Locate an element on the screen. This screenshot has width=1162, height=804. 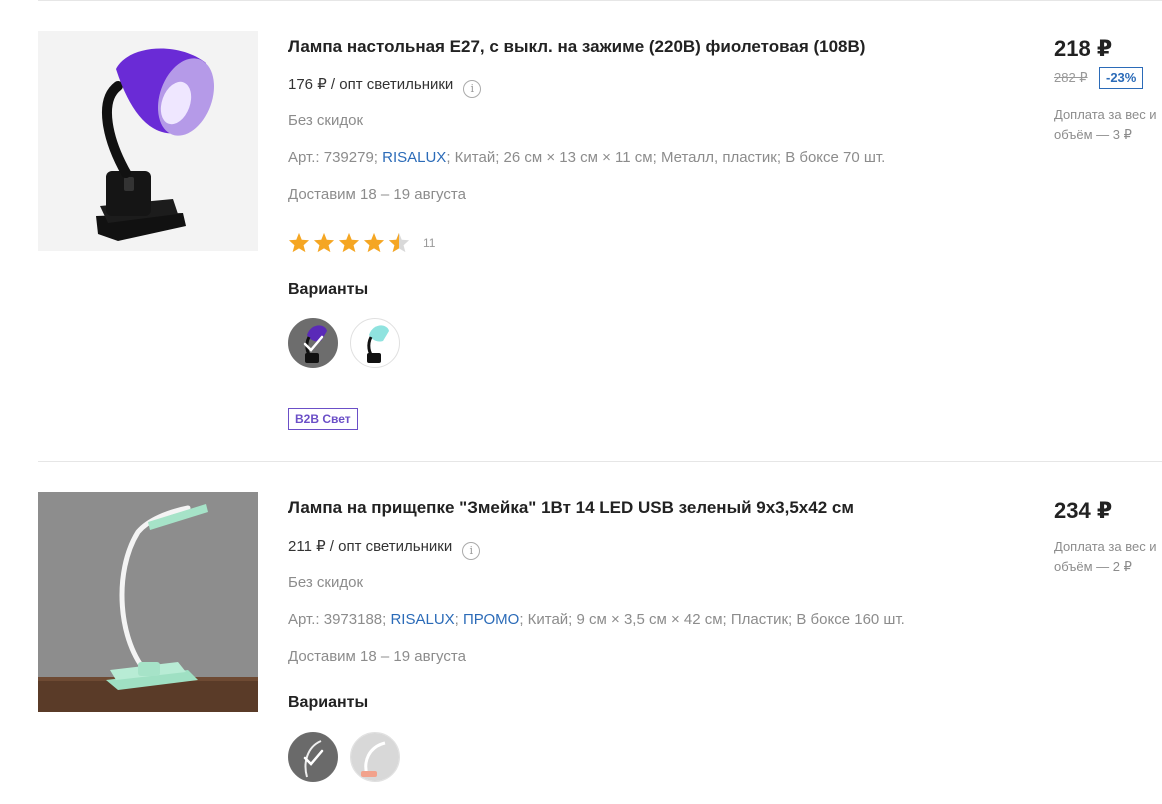
product-price: 218 ₽ is located at coordinates (1083, 48).